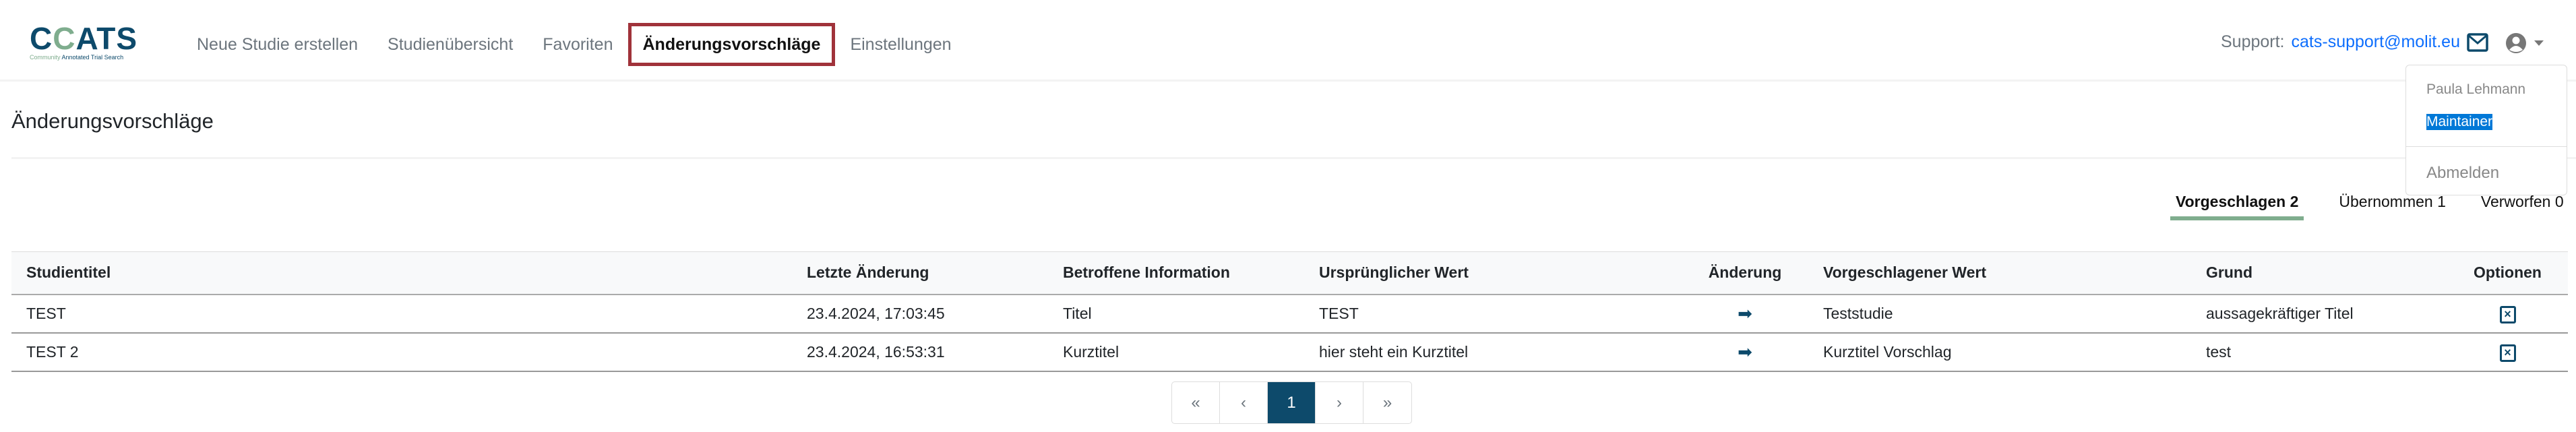 This screenshot has width=2576, height=432. I want to click on cell-grund: test, so click(2319, 352).